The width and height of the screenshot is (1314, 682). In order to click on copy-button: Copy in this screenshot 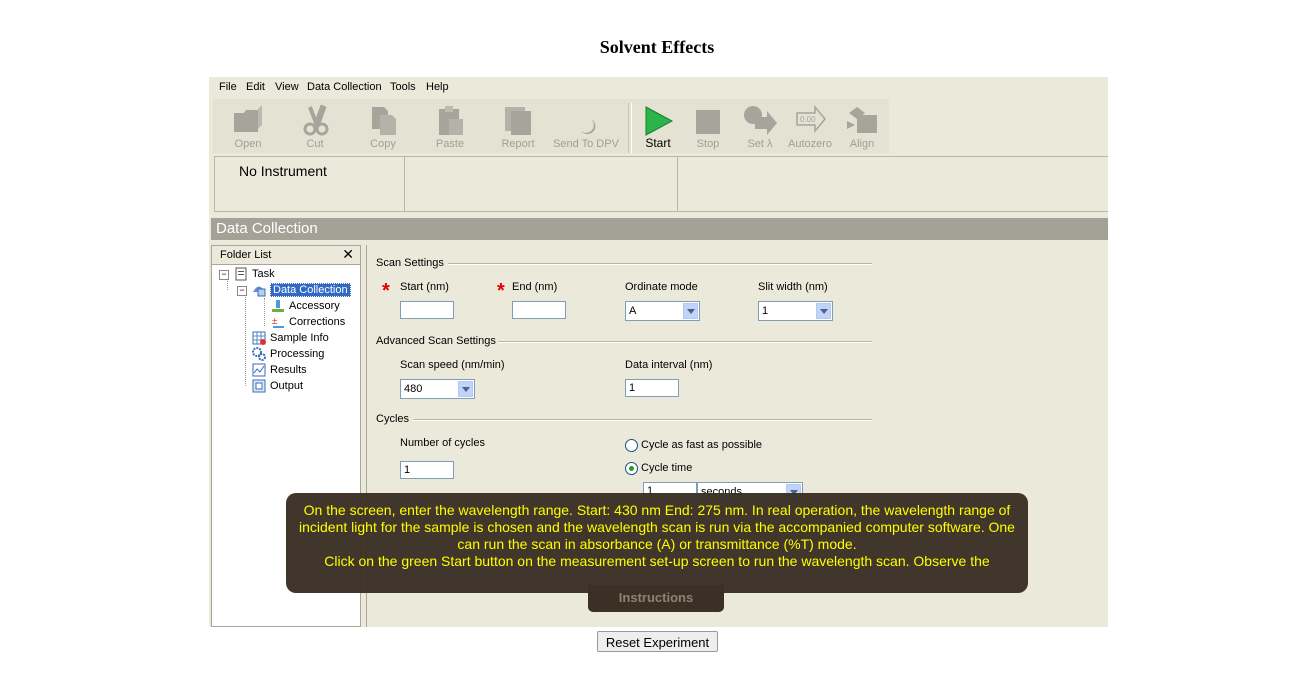, I will do `click(383, 126)`.